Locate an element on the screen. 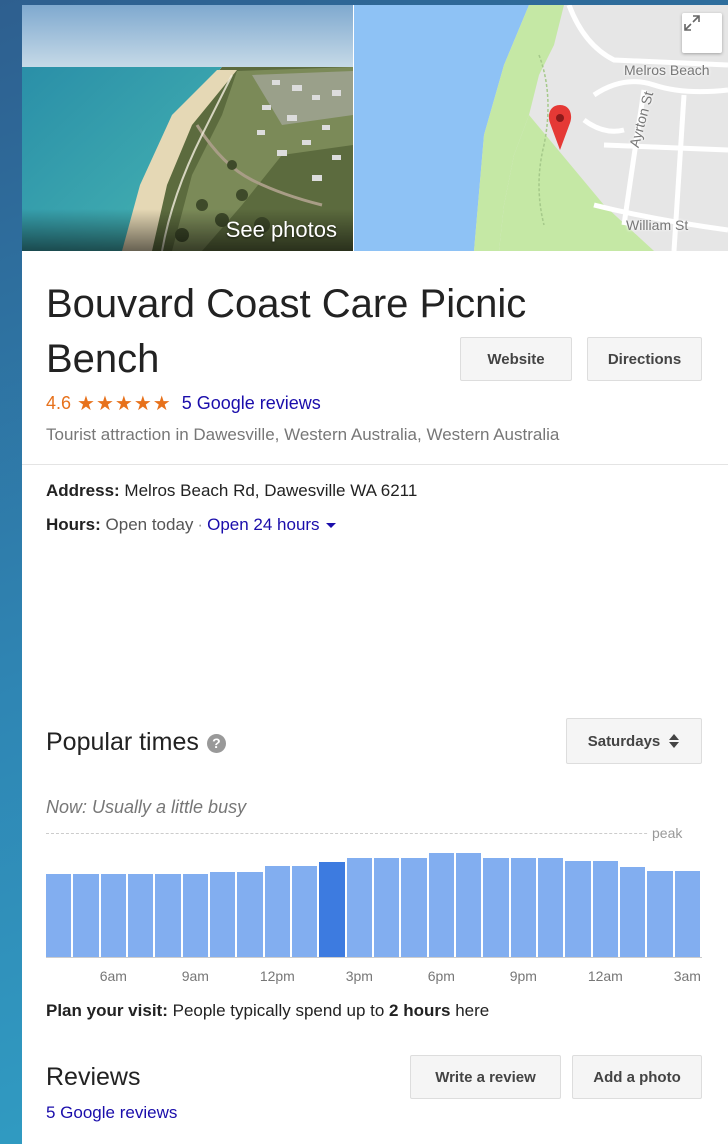 This screenshot has width=728, height=1144. google-reviews-link-bottom: 5 Google reviews is located at coordinates (111, 1113).